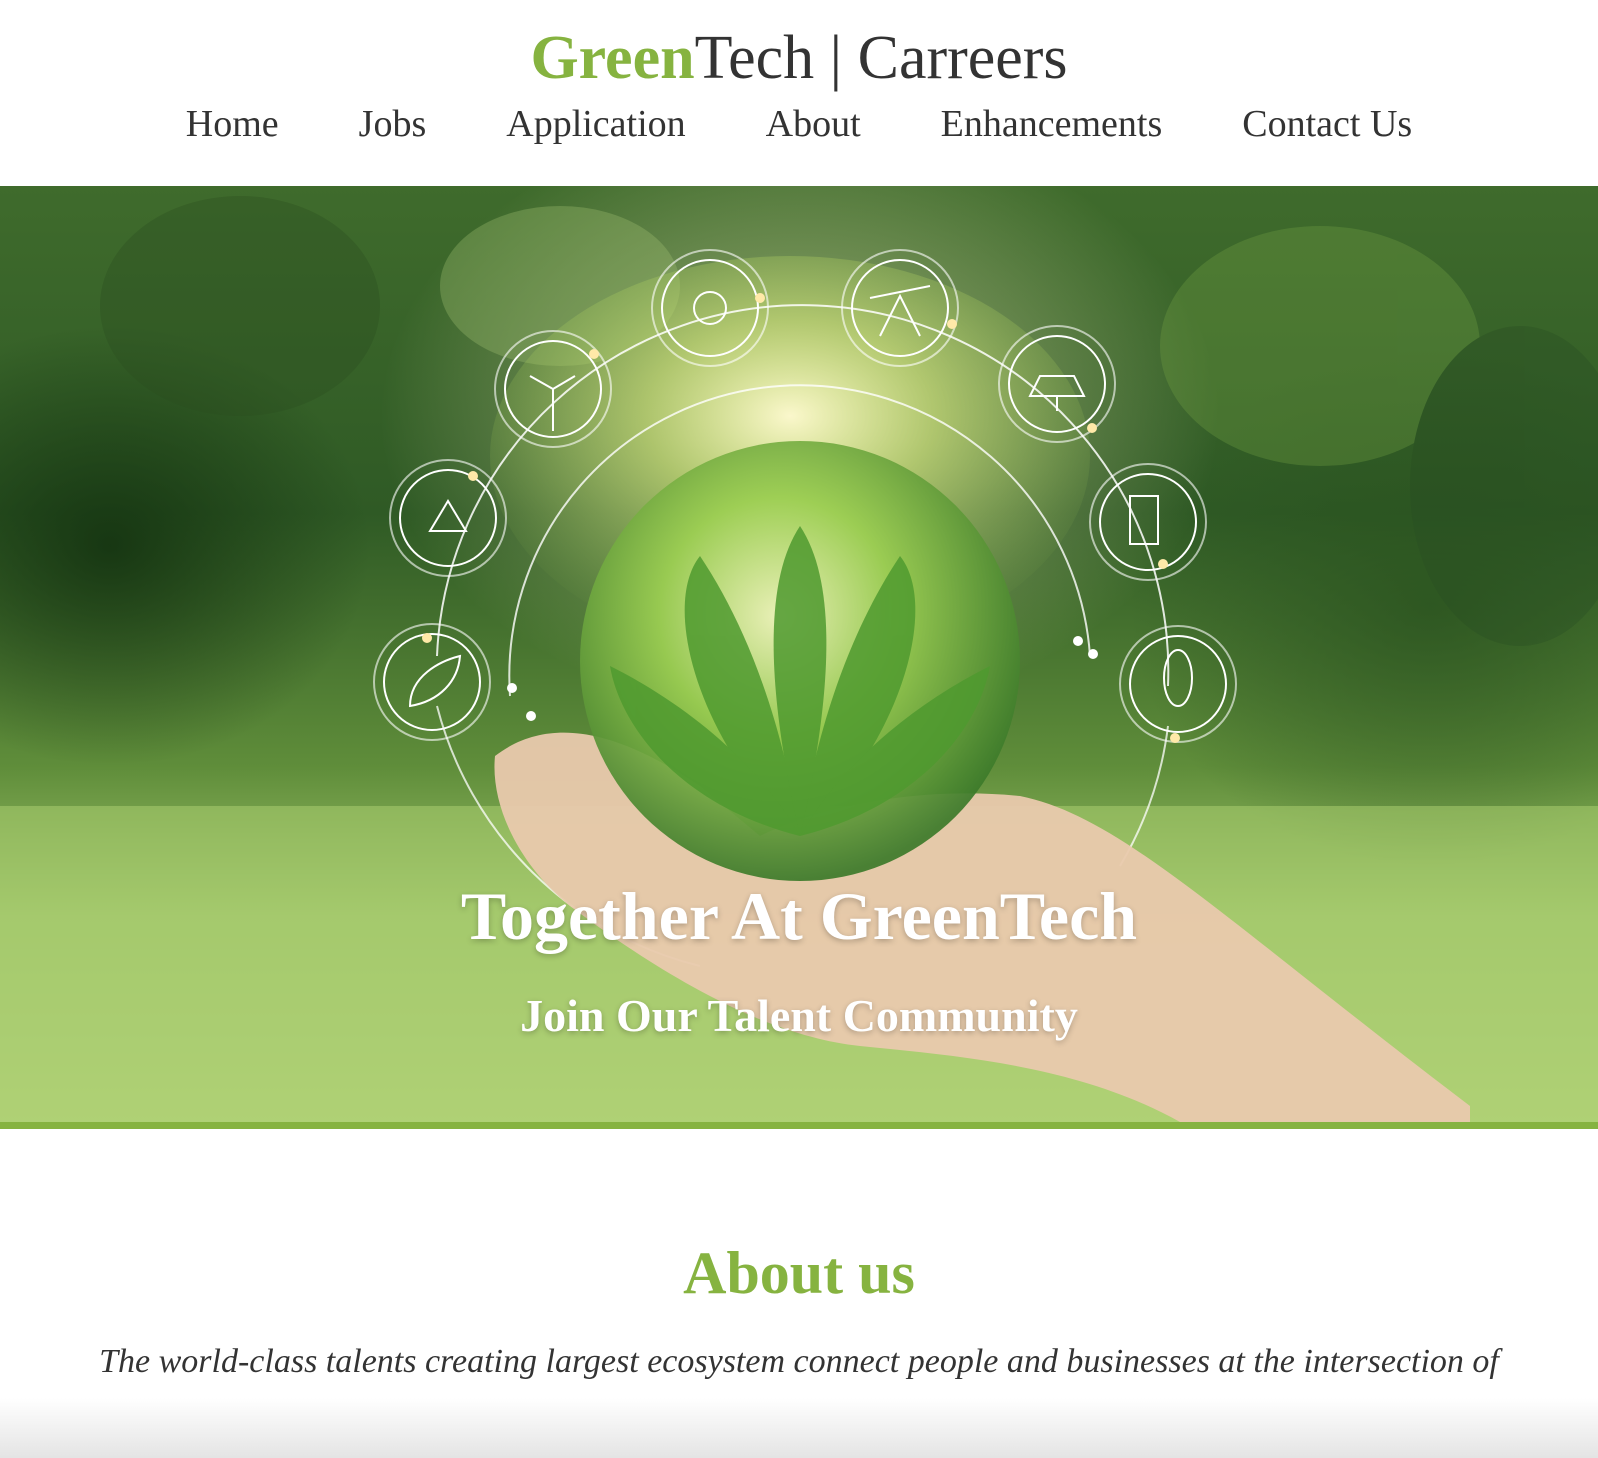 This screenshot has height=1458, width=1598. What do you see at coordinates (595, 124) in the screenshot?
I see `nav-application: Application` at bounding box center [595, 124].